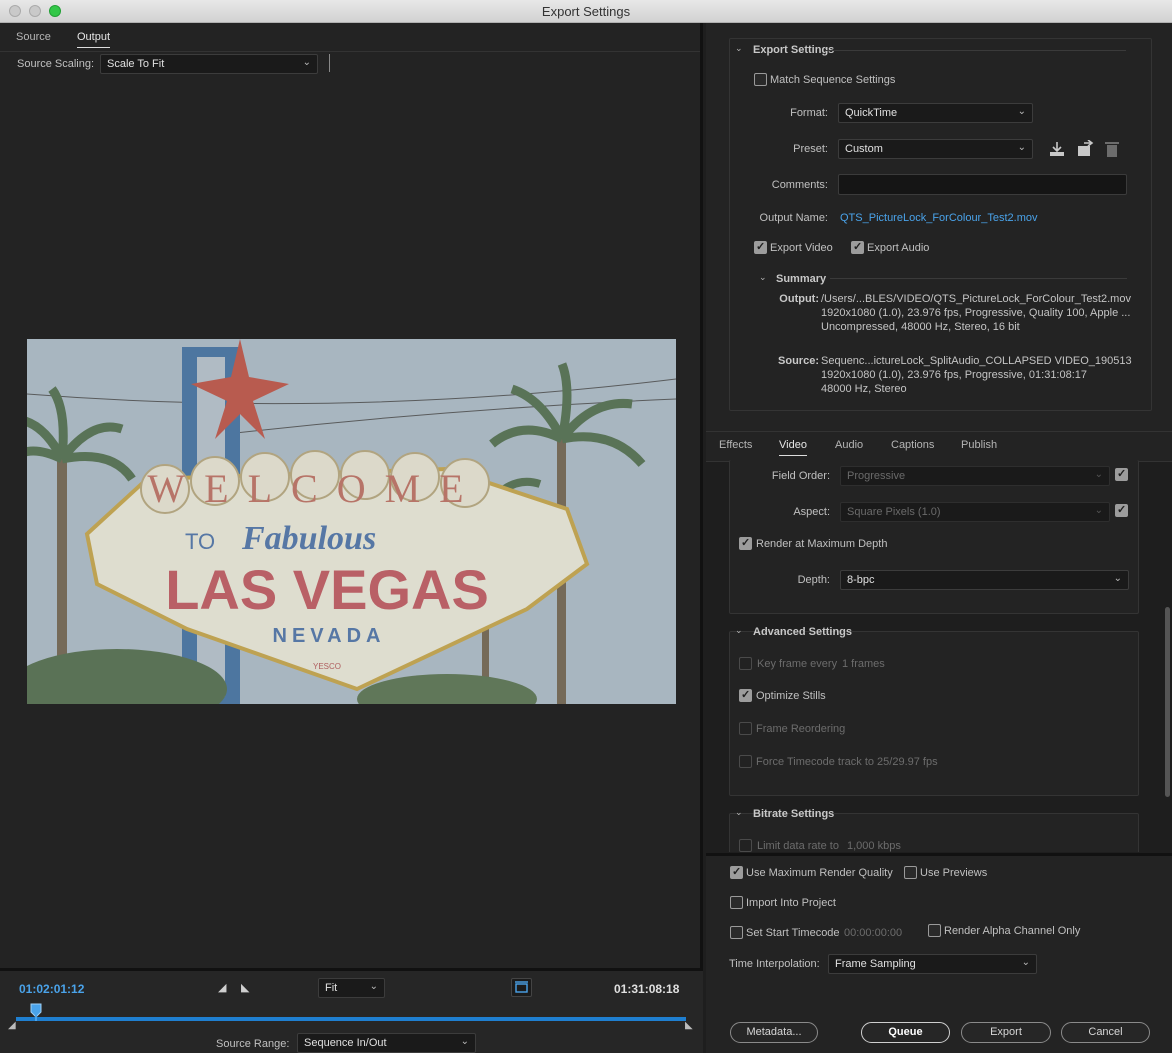 This screenshot has height=1053, width=1172. What do you see at coordinates (803, 632) in the screenshot?
I see `advanced-settings-header: Advanced Settings` at bounding box center [803, 632].